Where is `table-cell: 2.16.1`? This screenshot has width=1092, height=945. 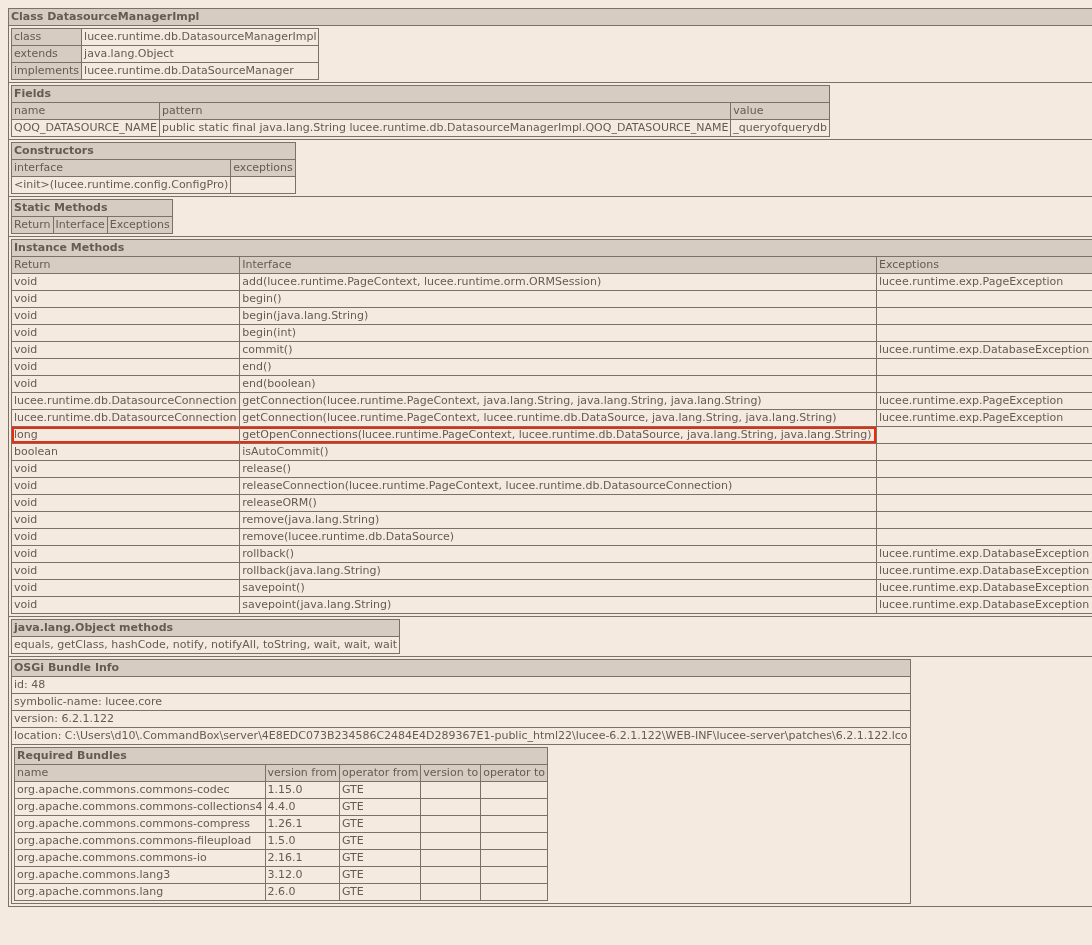
table-cell: 2.16.1 is located at coordinates (302, 858).